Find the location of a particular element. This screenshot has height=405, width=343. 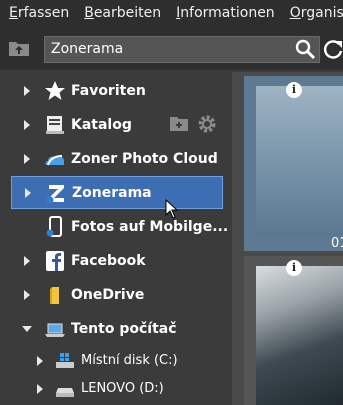

refresh-icon is located at coordinates (332, 49).